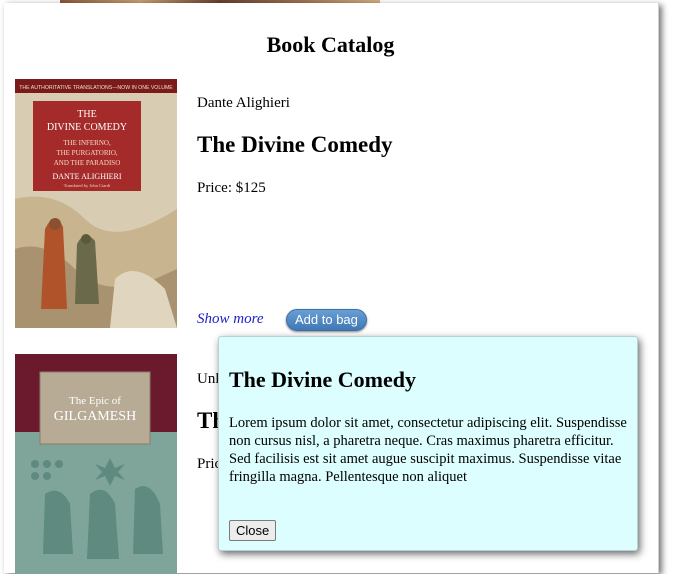 The height and width of the screenshot is (574, 673). What do you see at coordinates (87, 143) in the screenshot?
I see `cover-sub1: THE INFERNO,` at bounding box center [87, 143].